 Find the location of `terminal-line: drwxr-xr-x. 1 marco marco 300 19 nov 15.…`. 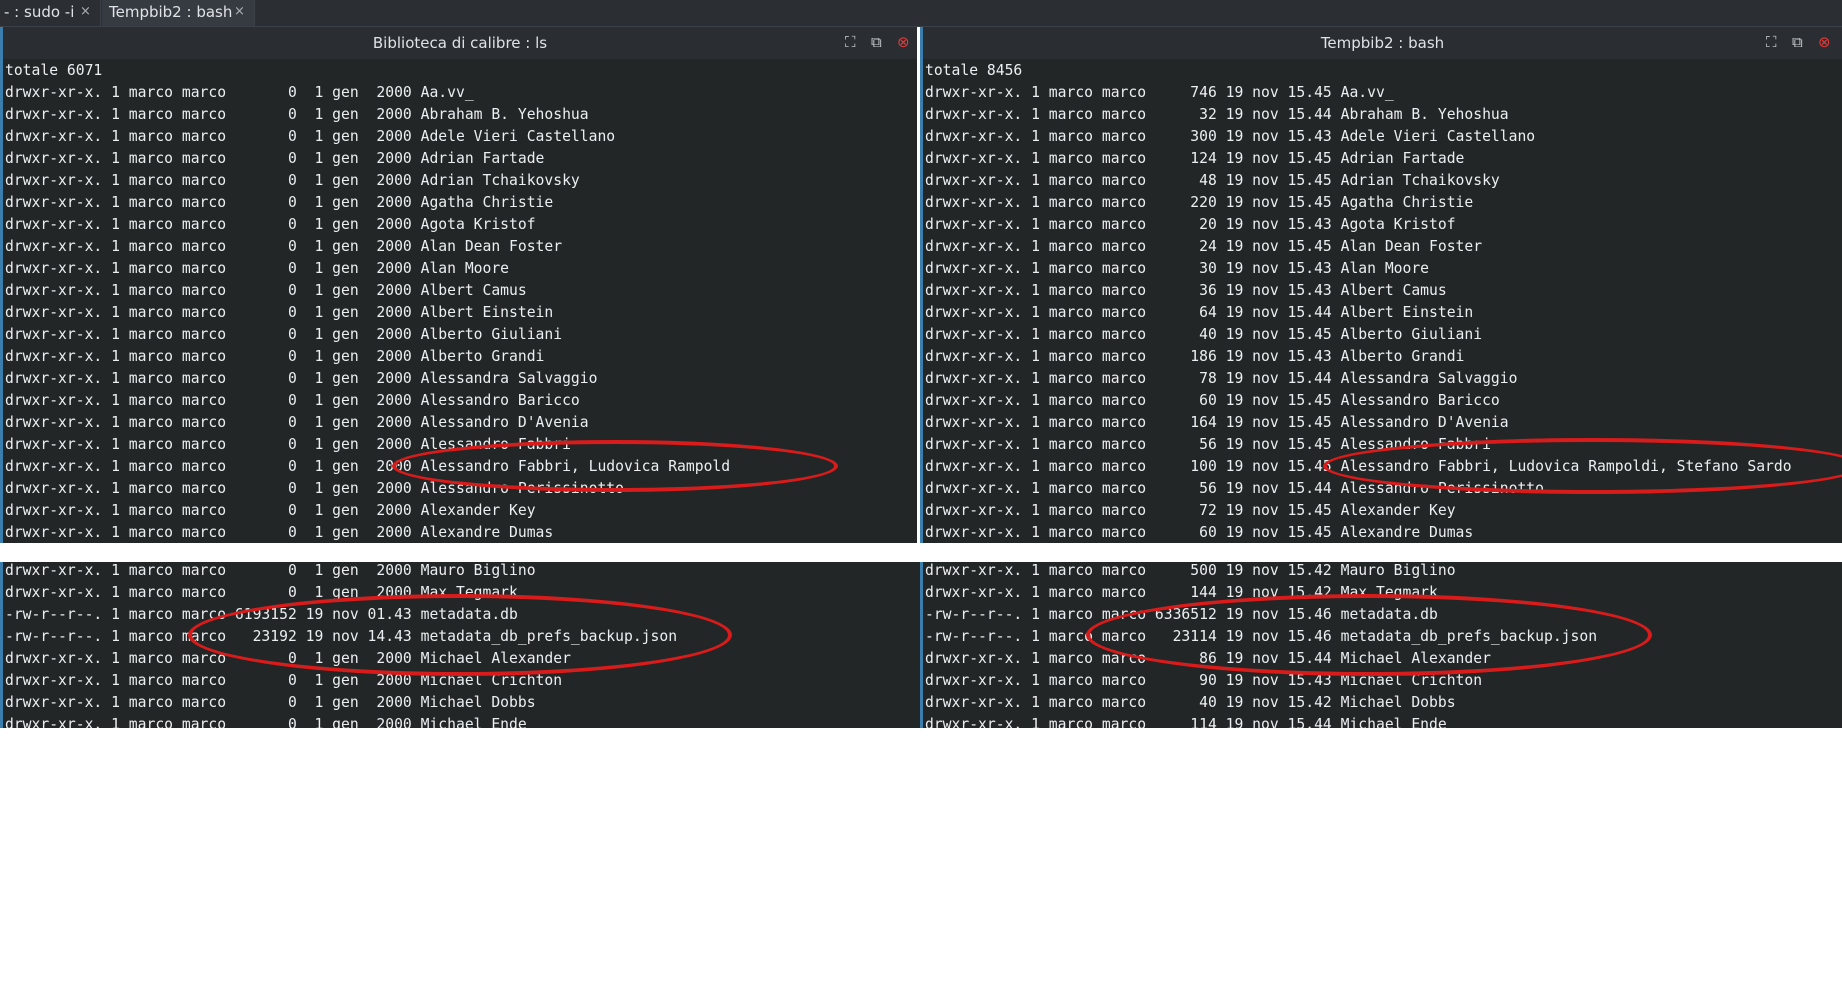

terminal-line: drwxr-xr-x. 1 marco marco 300 19 nov 15.… is located at coordinates (1230, 136).